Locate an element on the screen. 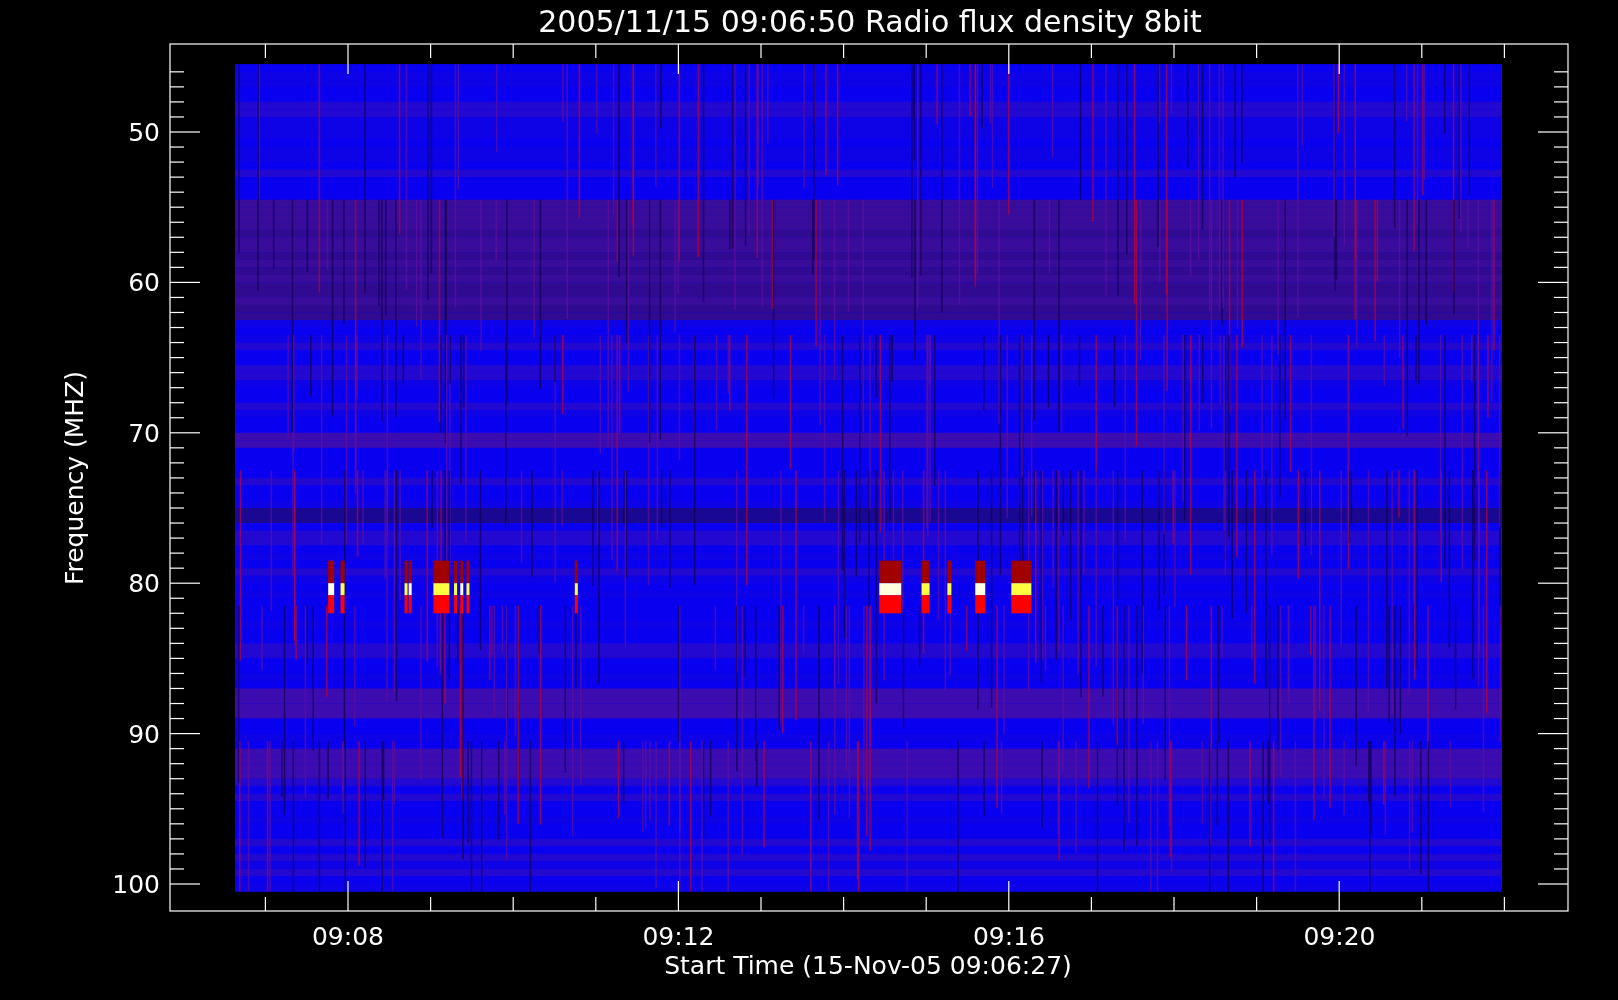 Image resolution: width=1618 pixels, height=1000 pixels. y-tick-label: 90 is located at coordinates (144, 734).